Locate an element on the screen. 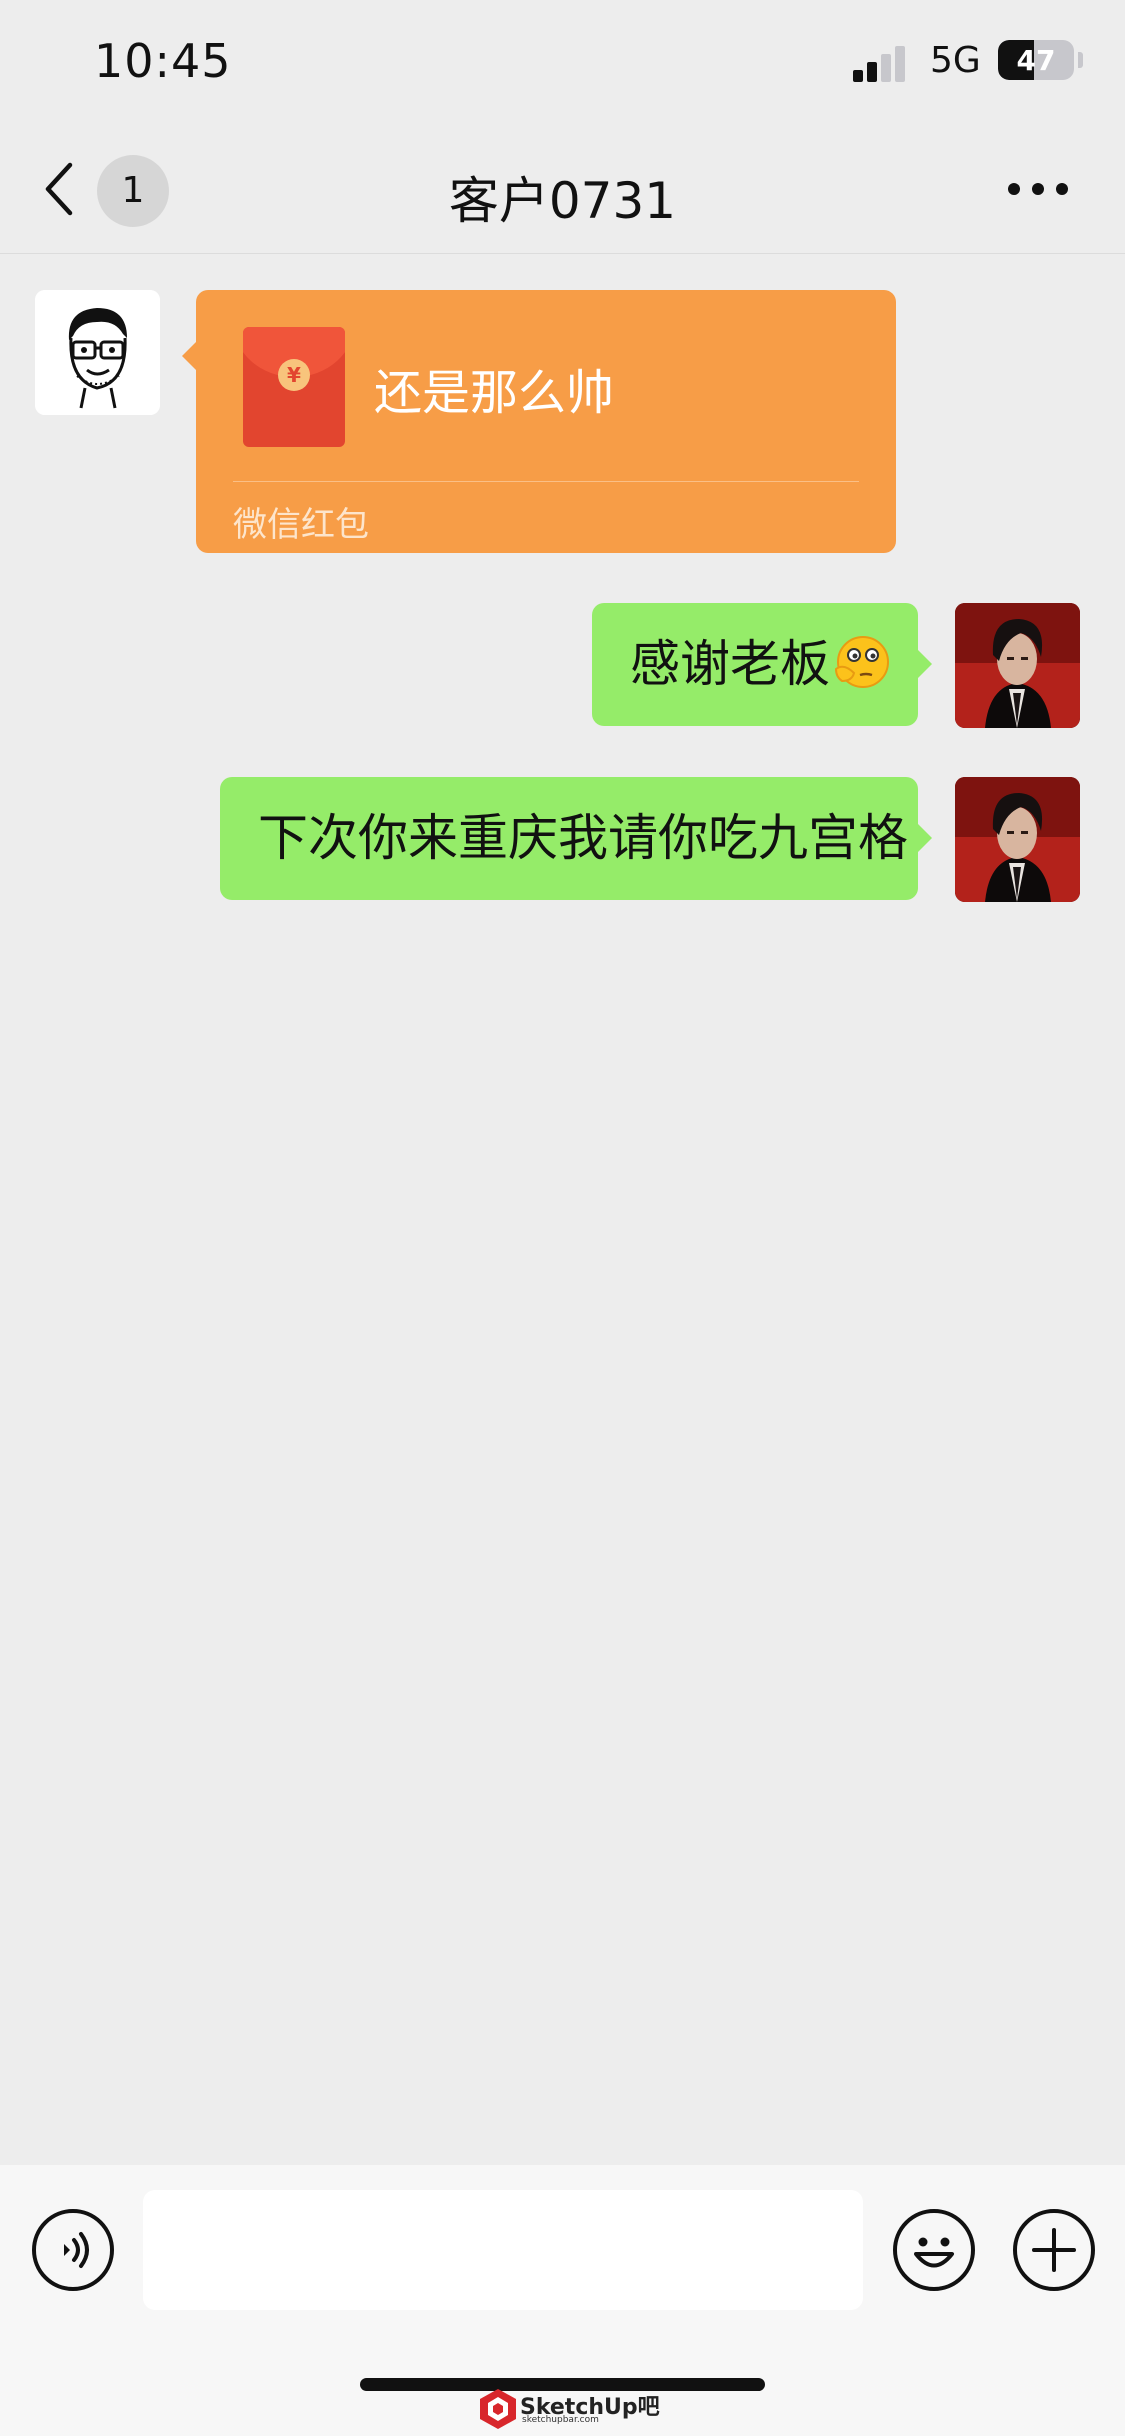 The image size is (1125, 2436). watermark: SketchUp吧 sketchupbar.com is located at coordinates (569, 2409).